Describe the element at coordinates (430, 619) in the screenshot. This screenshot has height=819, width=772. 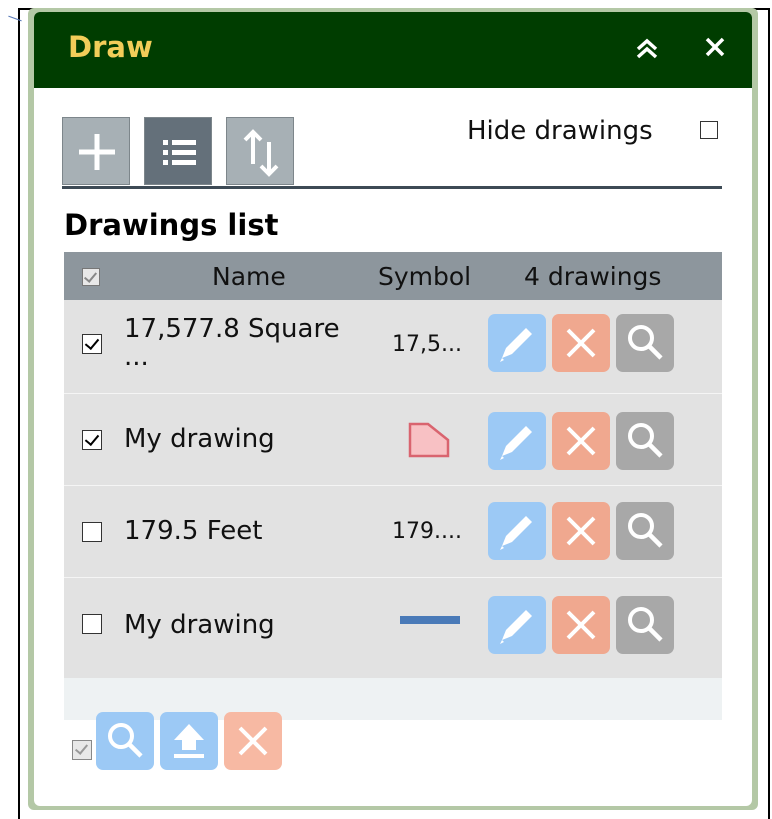
I see `line-symbol` at that location.